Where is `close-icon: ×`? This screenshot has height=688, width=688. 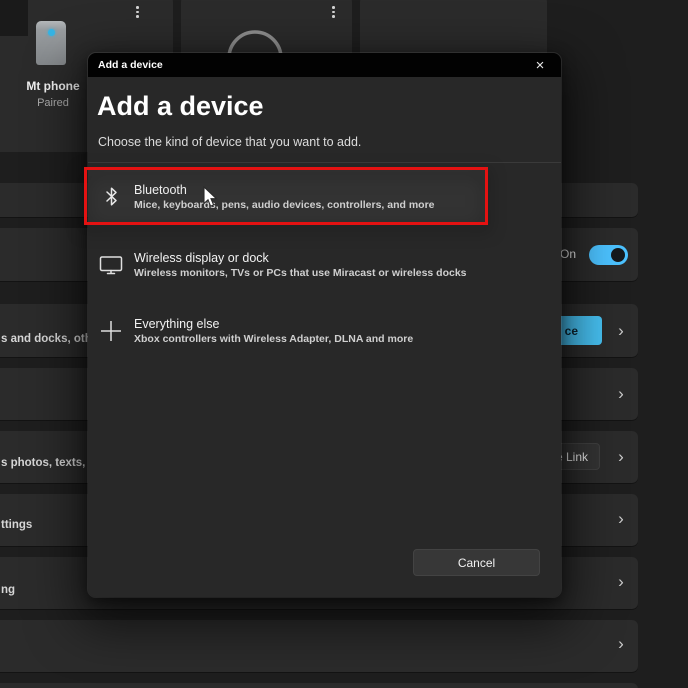
close-icon: × is located at coordinates (540, 65).